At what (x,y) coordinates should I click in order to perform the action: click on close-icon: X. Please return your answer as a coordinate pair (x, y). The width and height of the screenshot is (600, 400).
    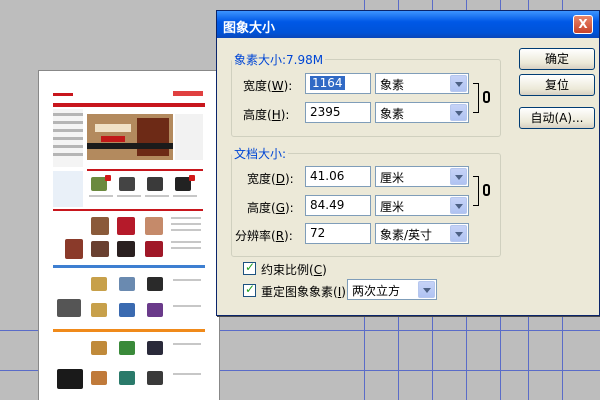
    Looking at the image, I should click on (583, 24).